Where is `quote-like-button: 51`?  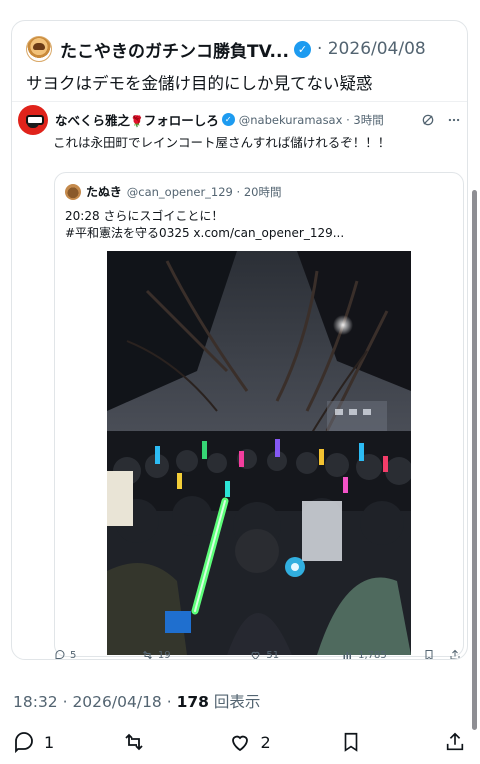
quote-like-button: 51 is located at coordinates (295, 654).